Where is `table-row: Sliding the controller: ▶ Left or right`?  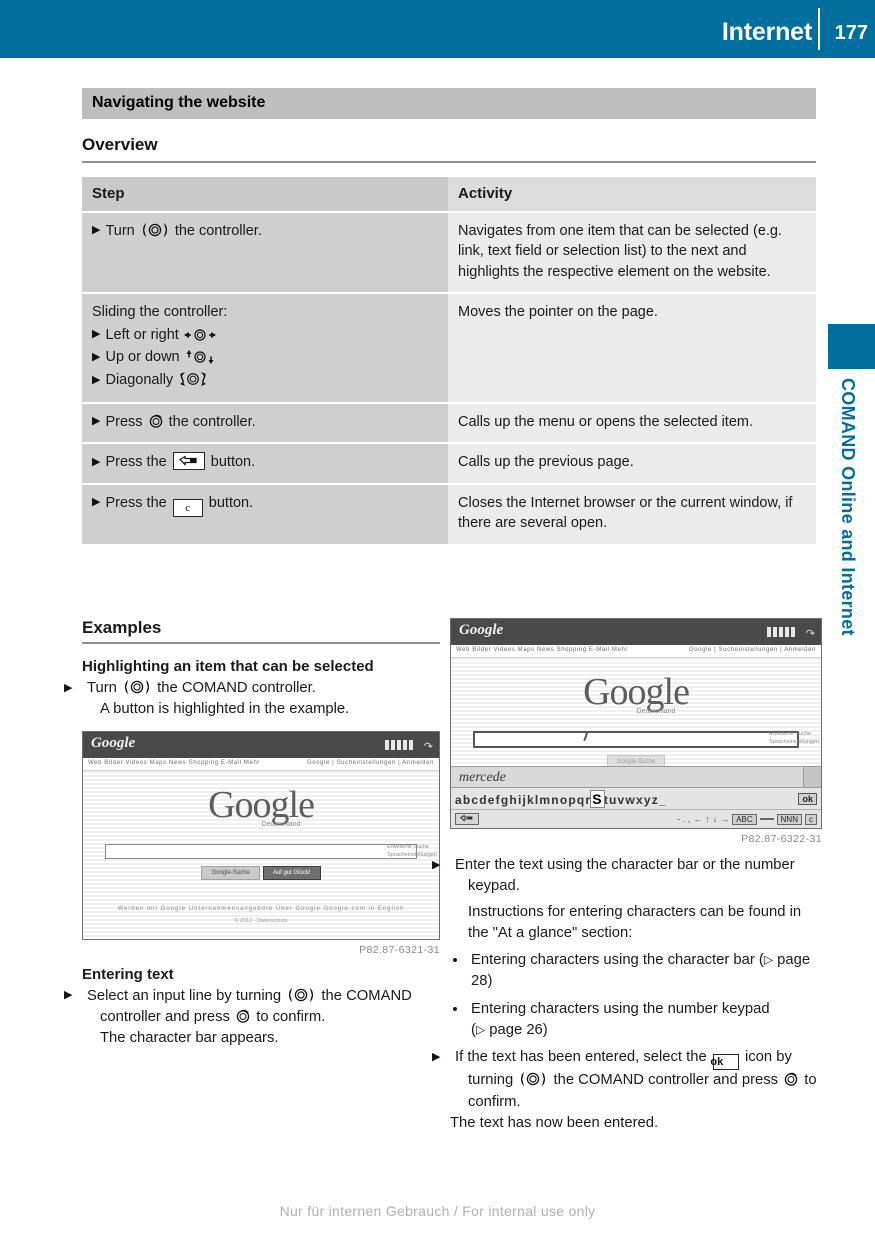
table-row: Sliding the controller: ▶ Left or right is located at coordinates (449, 347).